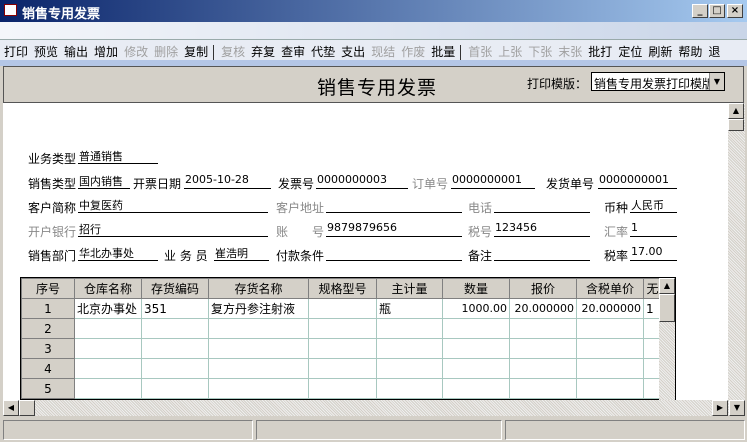 This screenshot has height=442, width=747. What do you see at coordinates (104, 181) in the screenshot?
I see `sale-type-field: 国内销售` at bounding box center [104, 181].